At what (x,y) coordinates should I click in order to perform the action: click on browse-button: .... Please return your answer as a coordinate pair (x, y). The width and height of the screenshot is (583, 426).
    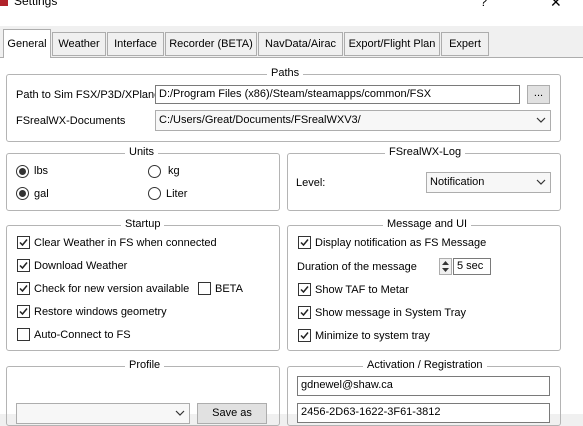
    Looking at the image, I should click on (538, 94).